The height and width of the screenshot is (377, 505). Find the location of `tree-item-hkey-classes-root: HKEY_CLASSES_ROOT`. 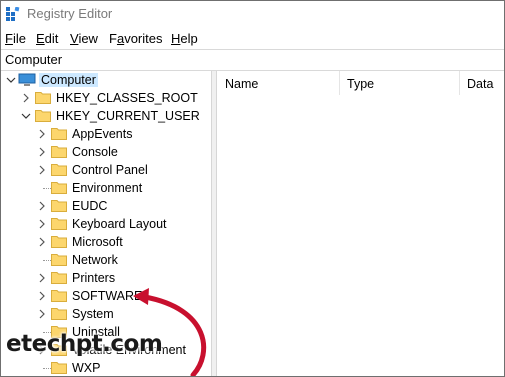

tree-item-hkey-classes-root: HKEY_CLASSES_ROOT is located at coordinates (106, 98).